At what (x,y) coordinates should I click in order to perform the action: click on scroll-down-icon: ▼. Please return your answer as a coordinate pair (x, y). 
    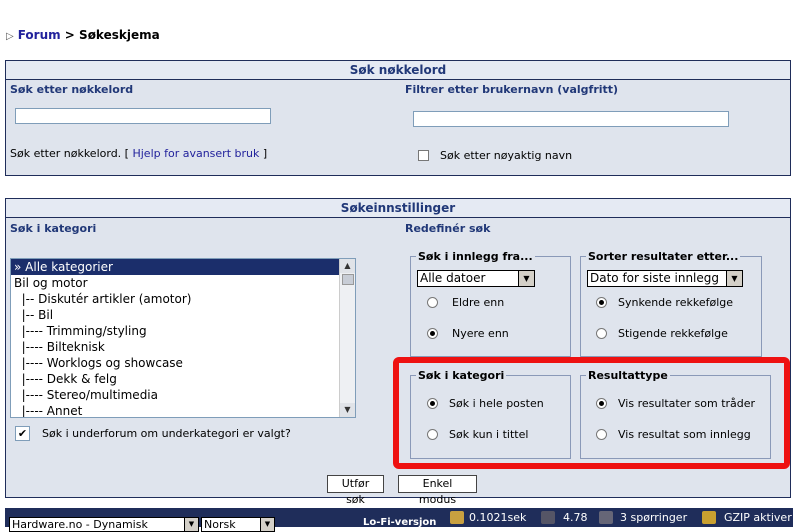
    Looking at the image, I should click on (347, 410).